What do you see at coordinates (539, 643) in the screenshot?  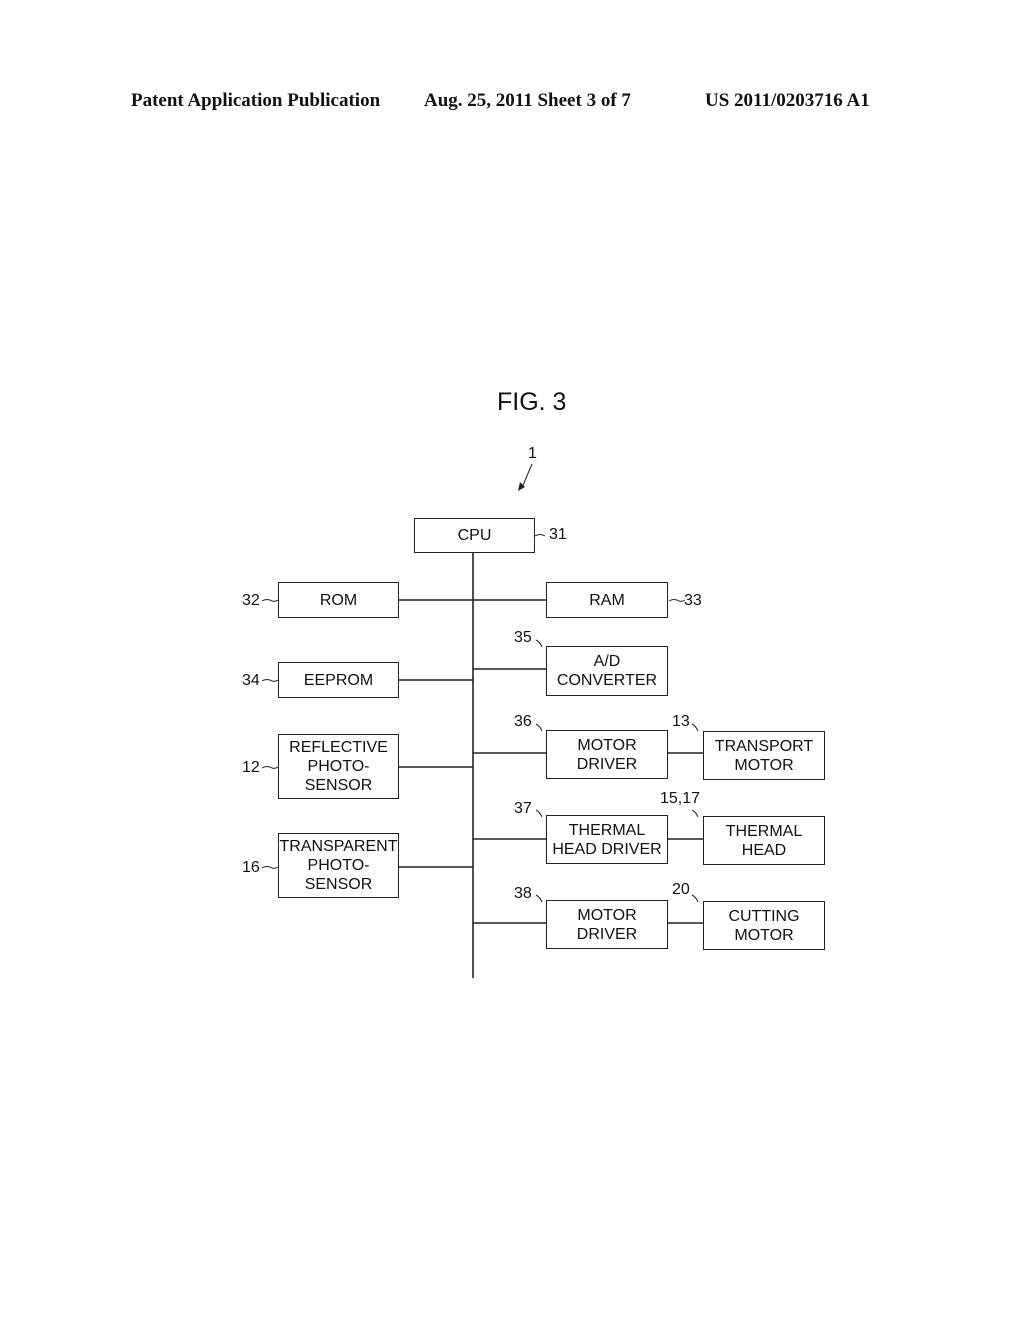 I see `adc-ref-leader` at bounding box center [539, 643].